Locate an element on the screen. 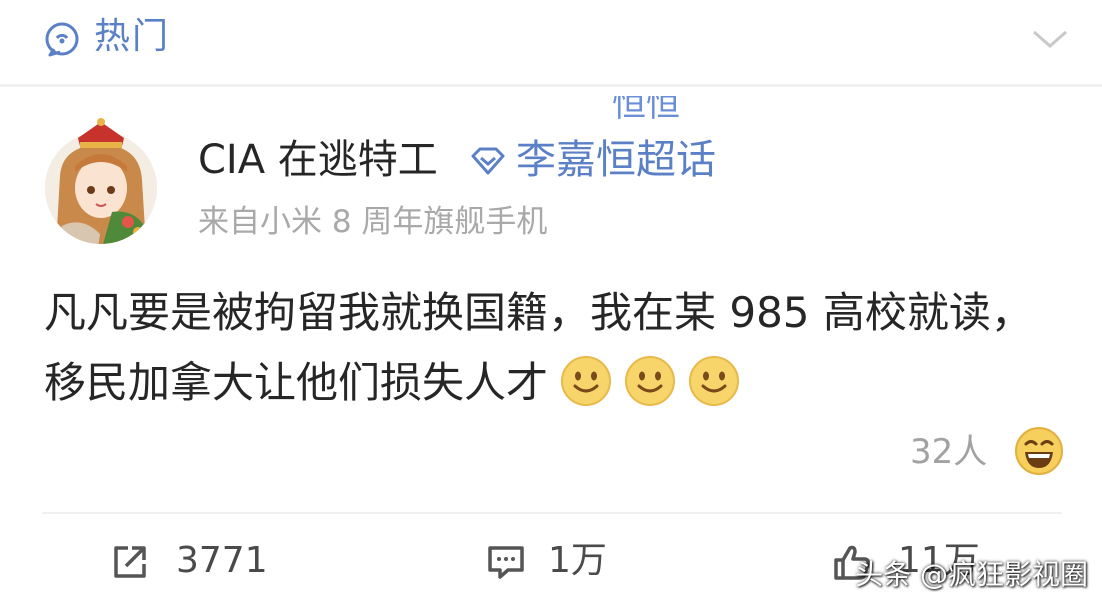 This screenshot has height=603, width=1102. divider is located at coordinates (552, 513).